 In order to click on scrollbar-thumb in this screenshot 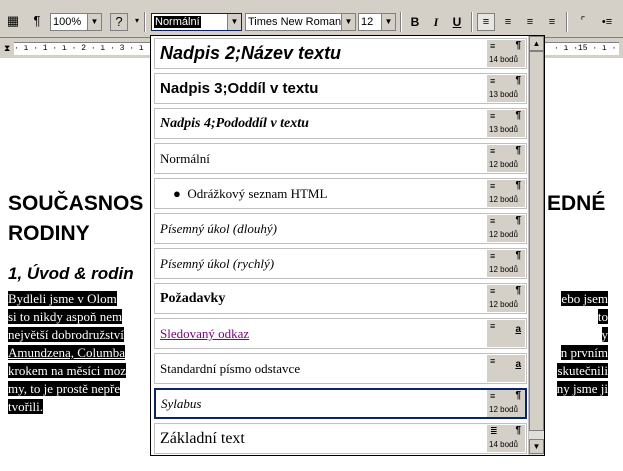, I will do `click(536, 241)`.